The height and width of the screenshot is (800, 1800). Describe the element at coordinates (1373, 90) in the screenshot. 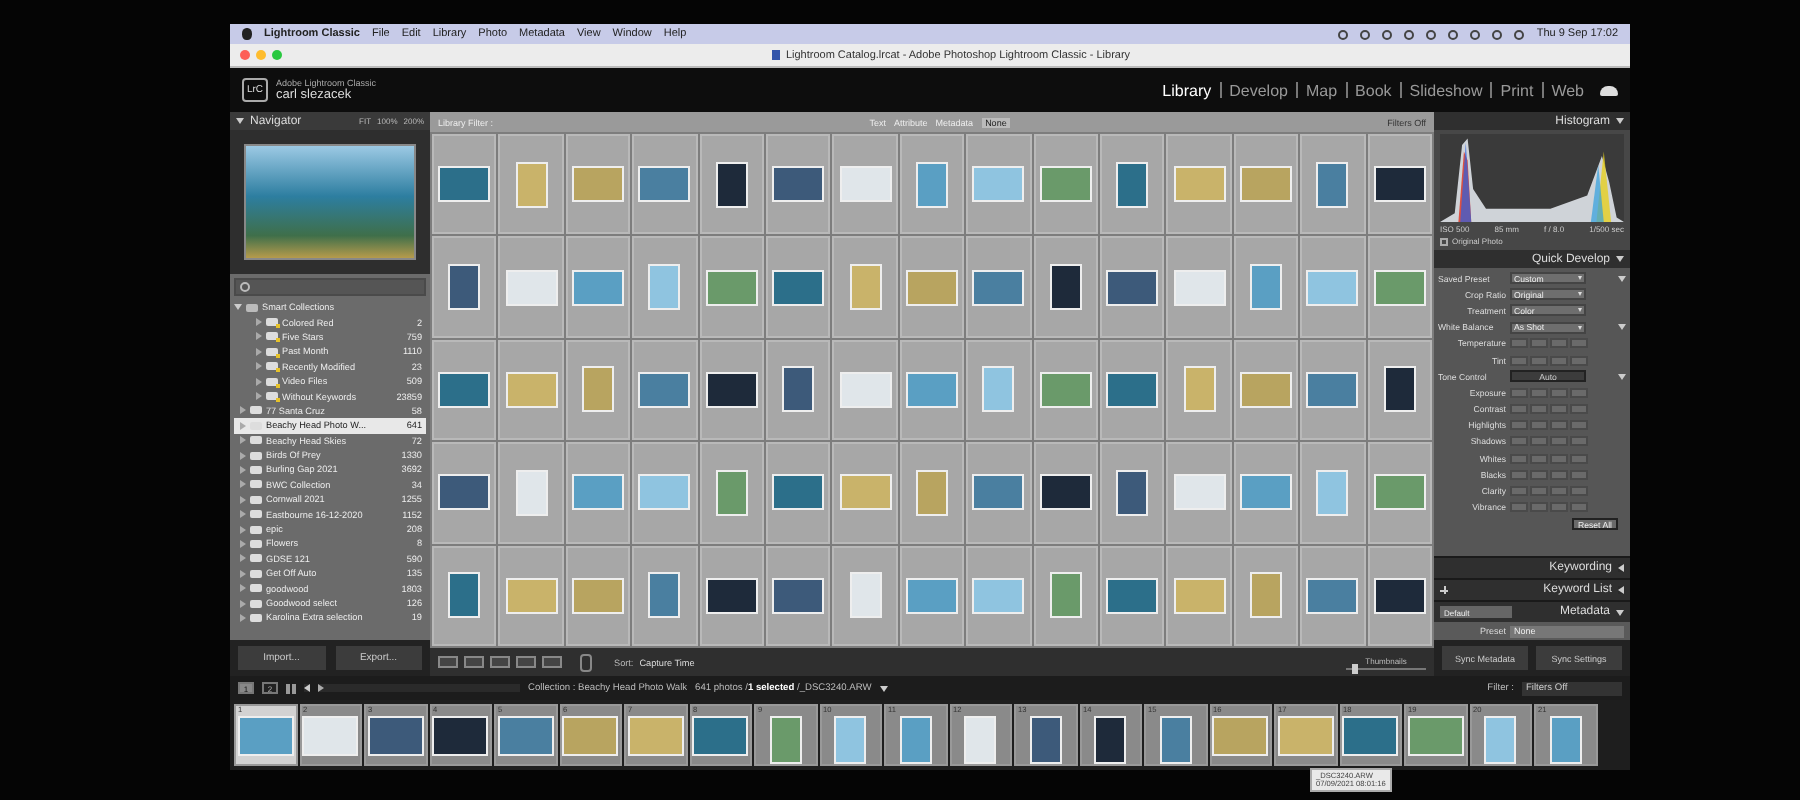

I see `module-tab: Book` at that location.